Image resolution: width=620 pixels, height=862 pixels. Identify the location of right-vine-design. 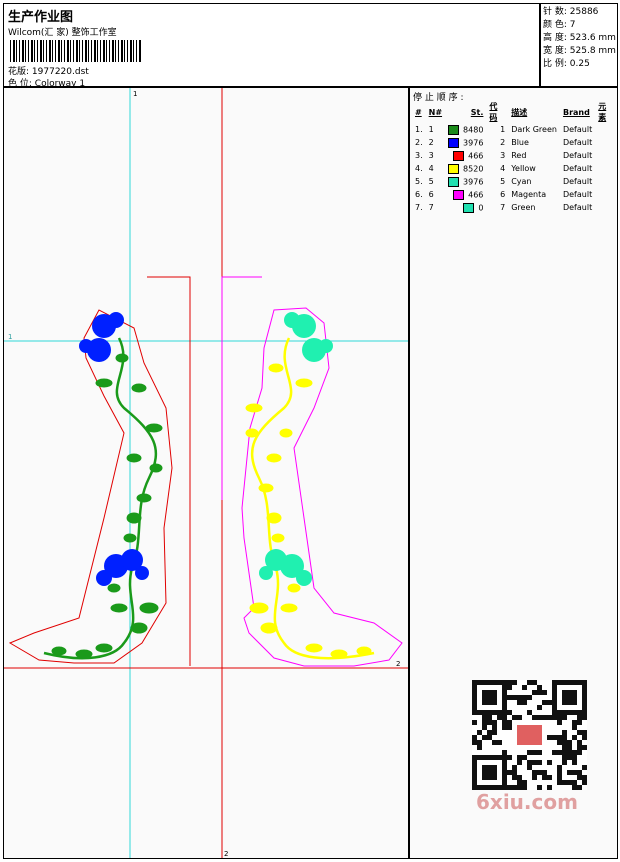
(310, 498).